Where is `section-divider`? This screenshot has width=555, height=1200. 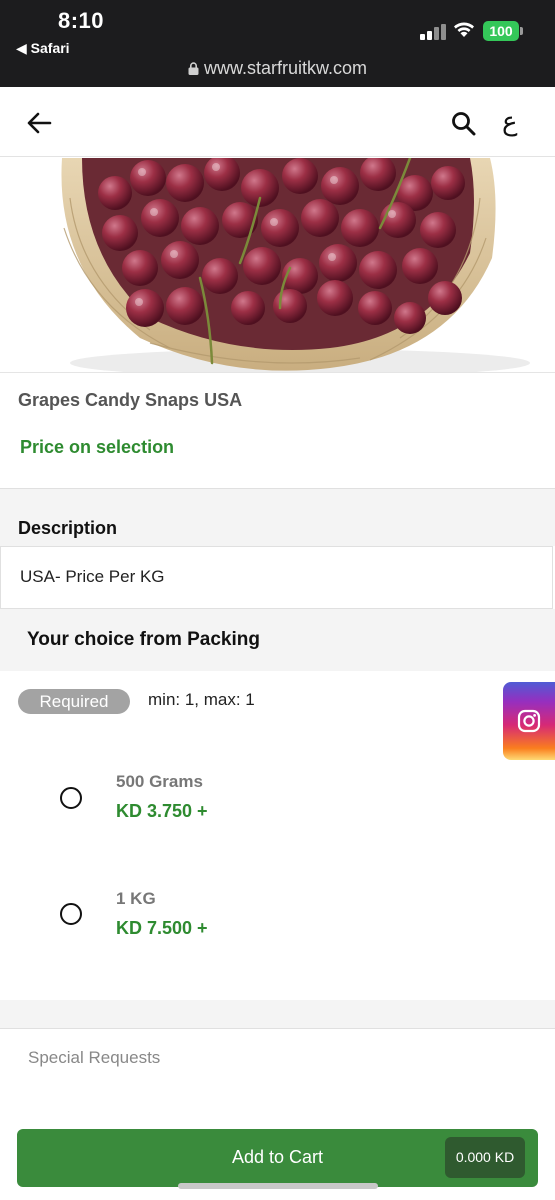
section-divider is located at coordinates (277, 1014).